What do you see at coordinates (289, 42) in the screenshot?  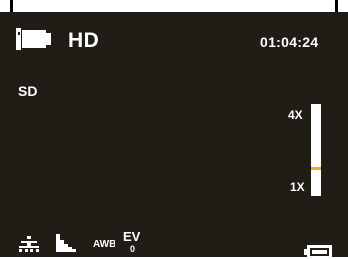 I see `recording-timer: 01:04:24` at bounding box center [289, 42].